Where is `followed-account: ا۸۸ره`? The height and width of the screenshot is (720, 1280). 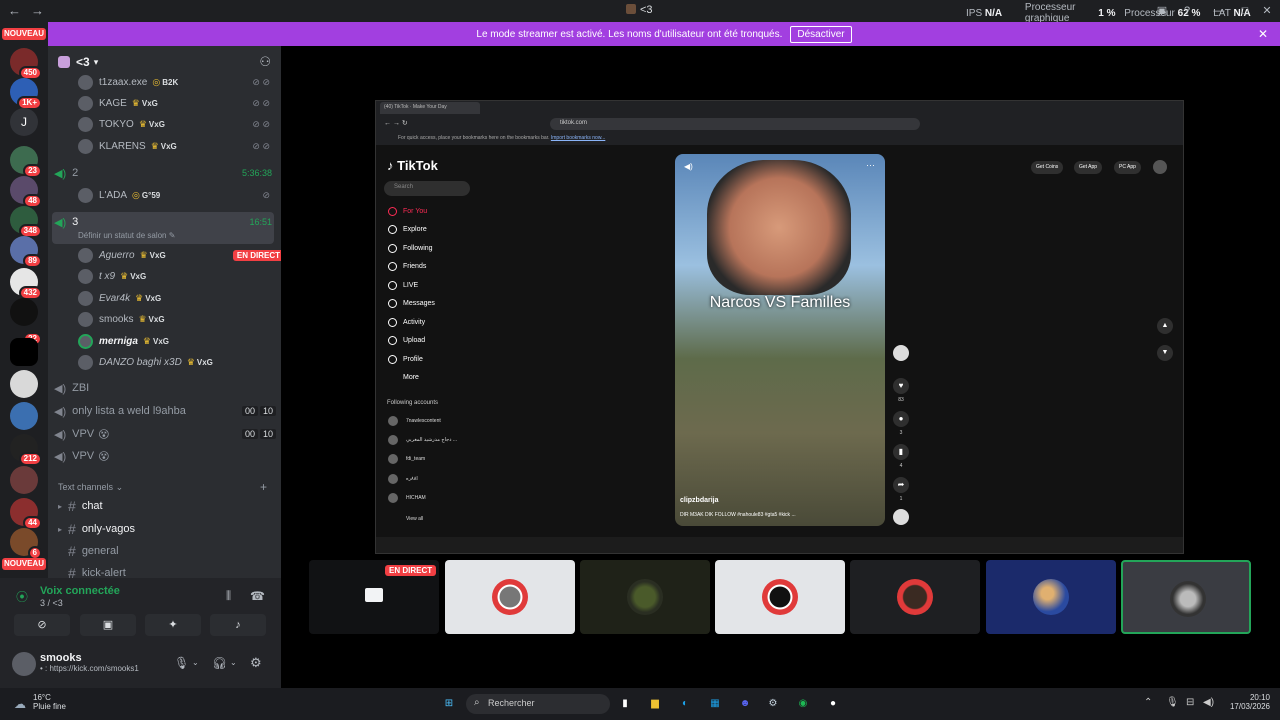
followed-account: ا۸۸ره is located at coordinates (403, 479).